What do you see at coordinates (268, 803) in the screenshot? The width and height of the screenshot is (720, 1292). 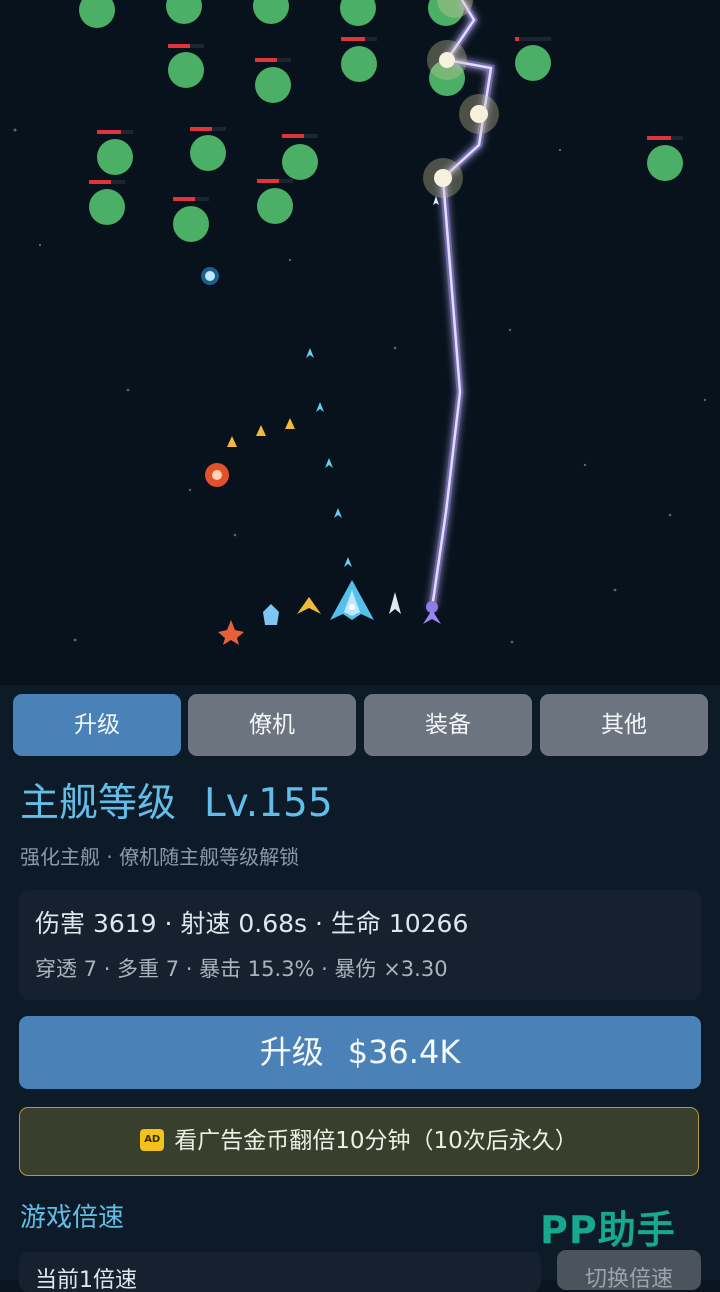 I see `ship-level-value: Lv.155` at bounding box center [268, 803].